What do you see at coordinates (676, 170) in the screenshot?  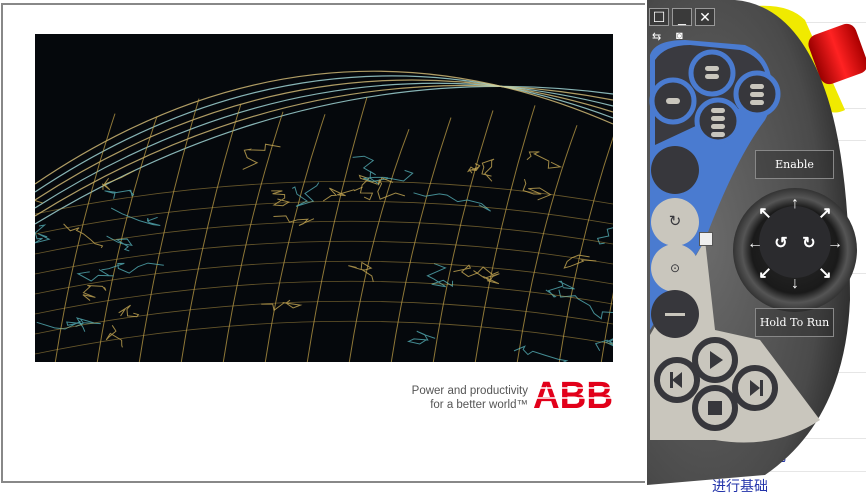 I see `jog-button-run` at bounding box center [676, 170].